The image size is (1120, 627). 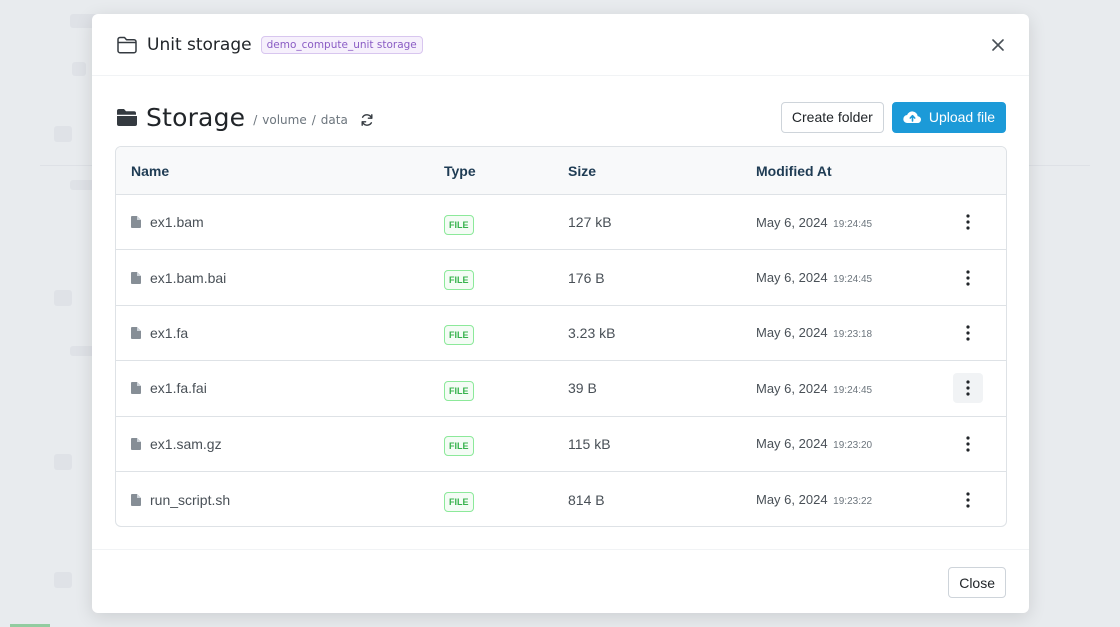 I want to click on upload-file-label: Upload file, so click(x=961, y=117).